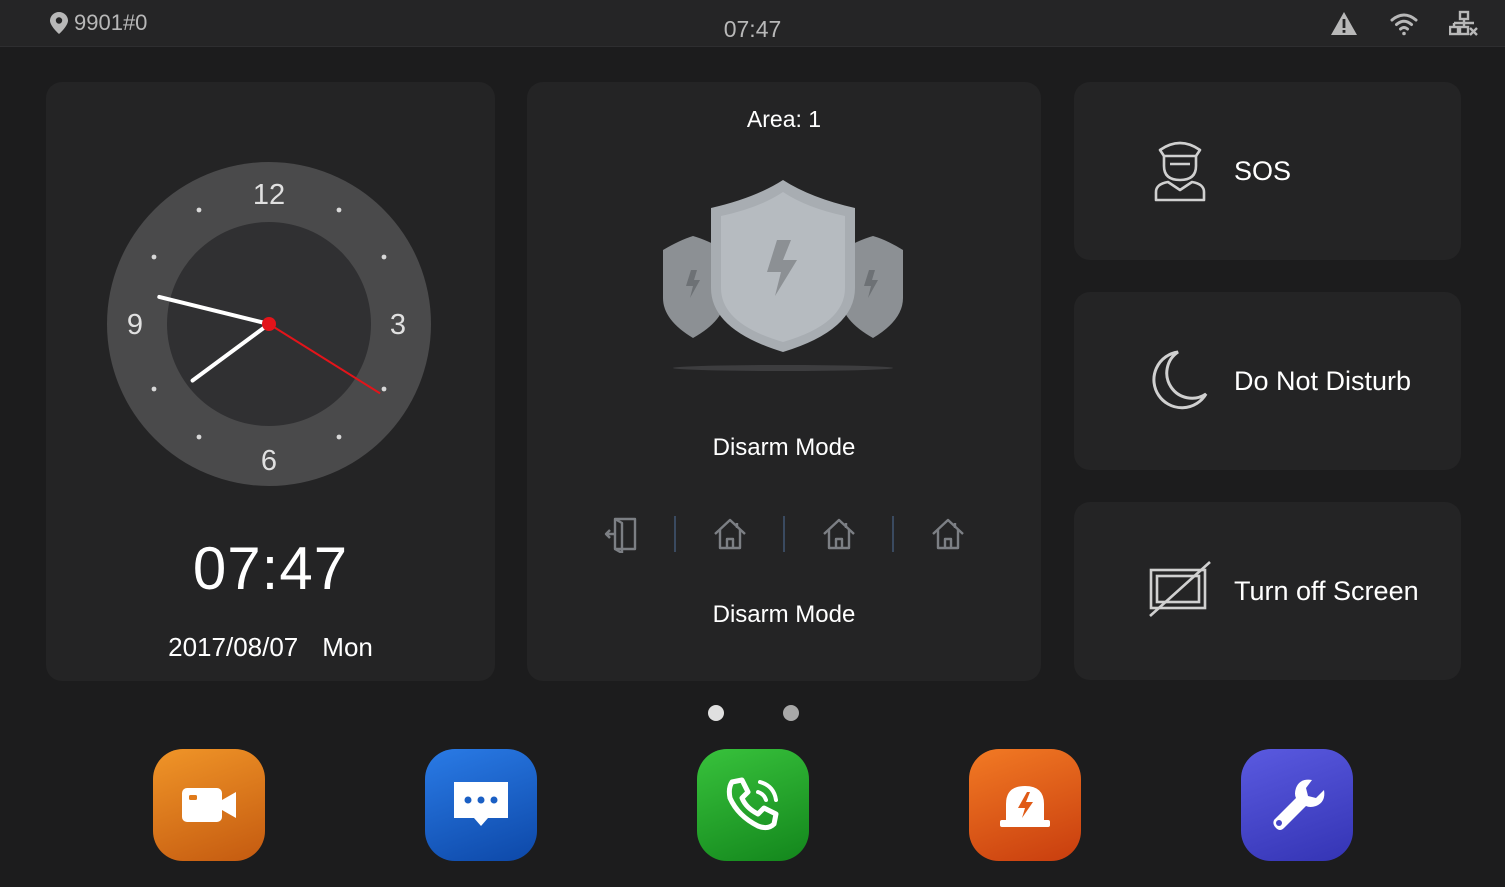 Image resolution: width=1505 pixels, height=887 pixels. What do you see at coordinates (1180, 589) in the screenshot?
I see `screen-off-icon` at bounding box center [1180, 589].